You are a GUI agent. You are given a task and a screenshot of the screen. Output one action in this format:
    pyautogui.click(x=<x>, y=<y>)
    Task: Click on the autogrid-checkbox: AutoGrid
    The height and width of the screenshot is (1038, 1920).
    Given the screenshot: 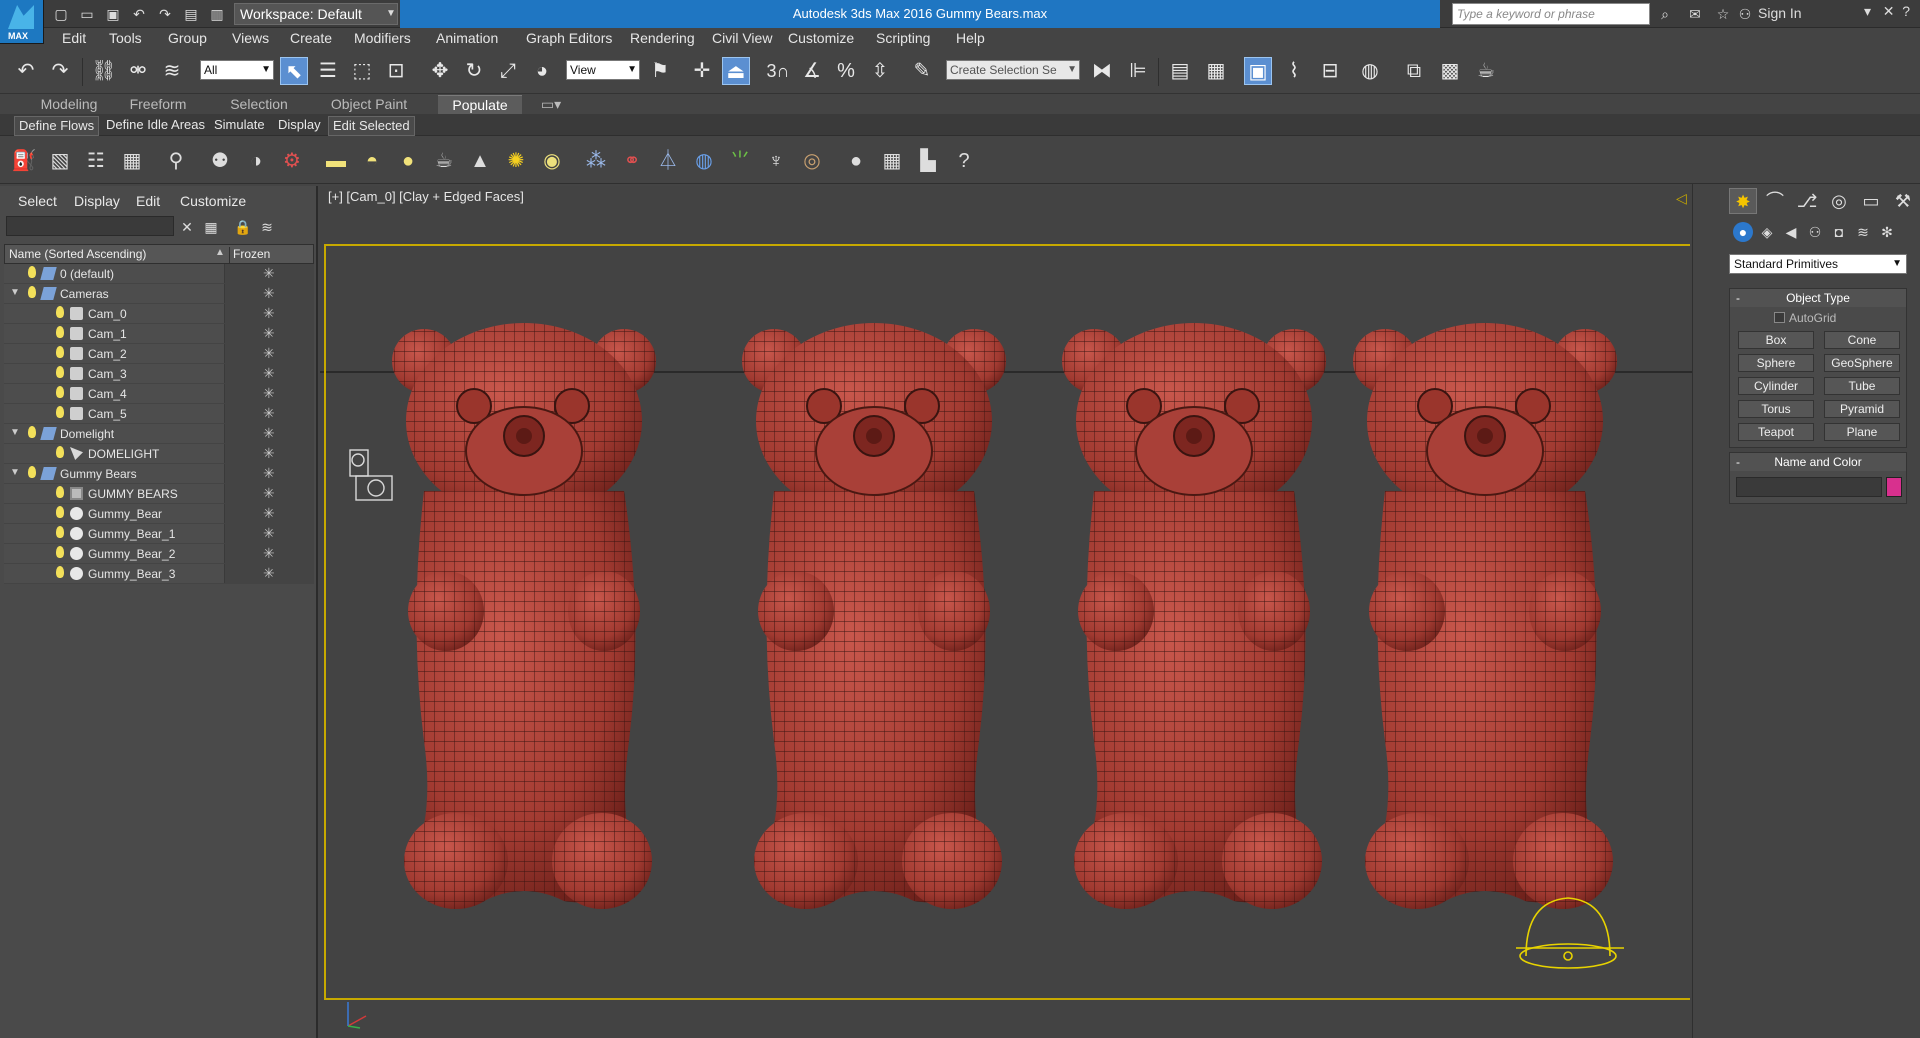 What is the action you would take?
    pyautogui.click(x=1805, y=318)
    